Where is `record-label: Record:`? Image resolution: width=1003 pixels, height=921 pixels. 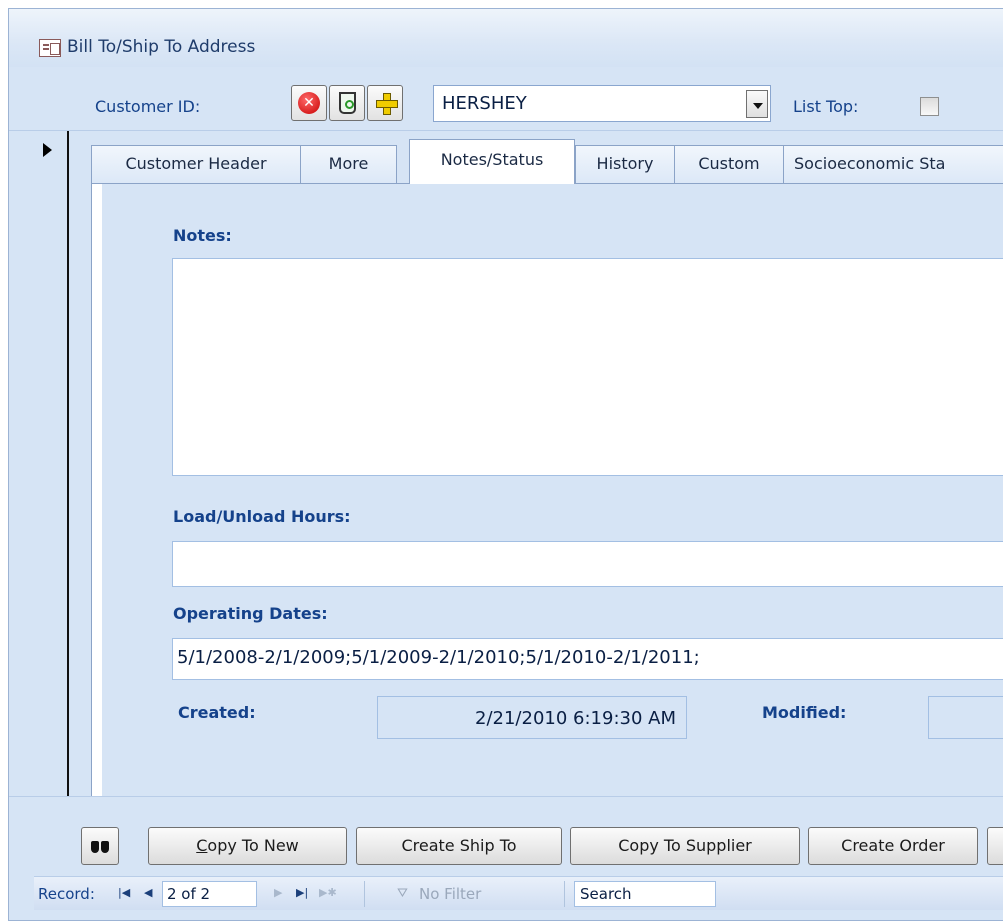 record-label: Record: is located at coordinates (66, 894).